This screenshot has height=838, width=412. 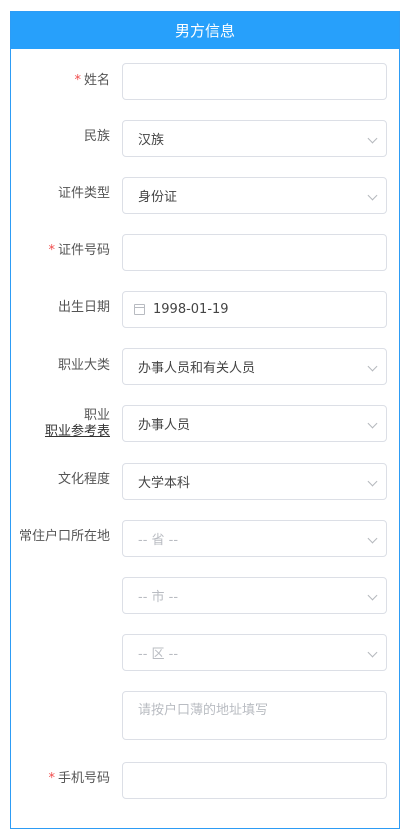 I want to click on card-header: 男方信息, so click(x=205, y=30).